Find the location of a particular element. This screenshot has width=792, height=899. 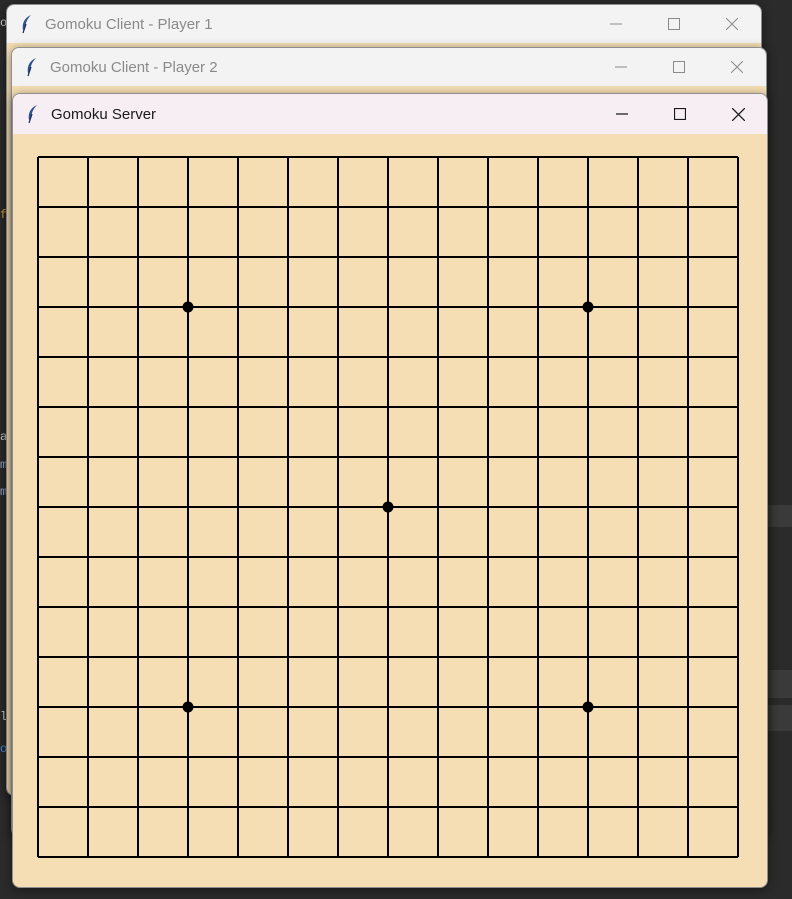

window-title: Gomoku Client - Player 2 is located at coordinates (134, 67).